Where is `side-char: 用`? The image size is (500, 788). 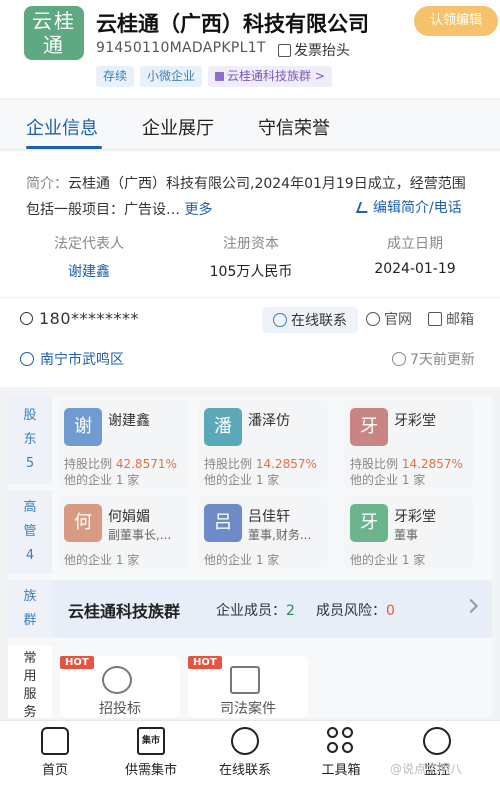 side-char: 用 is located at coordinates (30, 676).